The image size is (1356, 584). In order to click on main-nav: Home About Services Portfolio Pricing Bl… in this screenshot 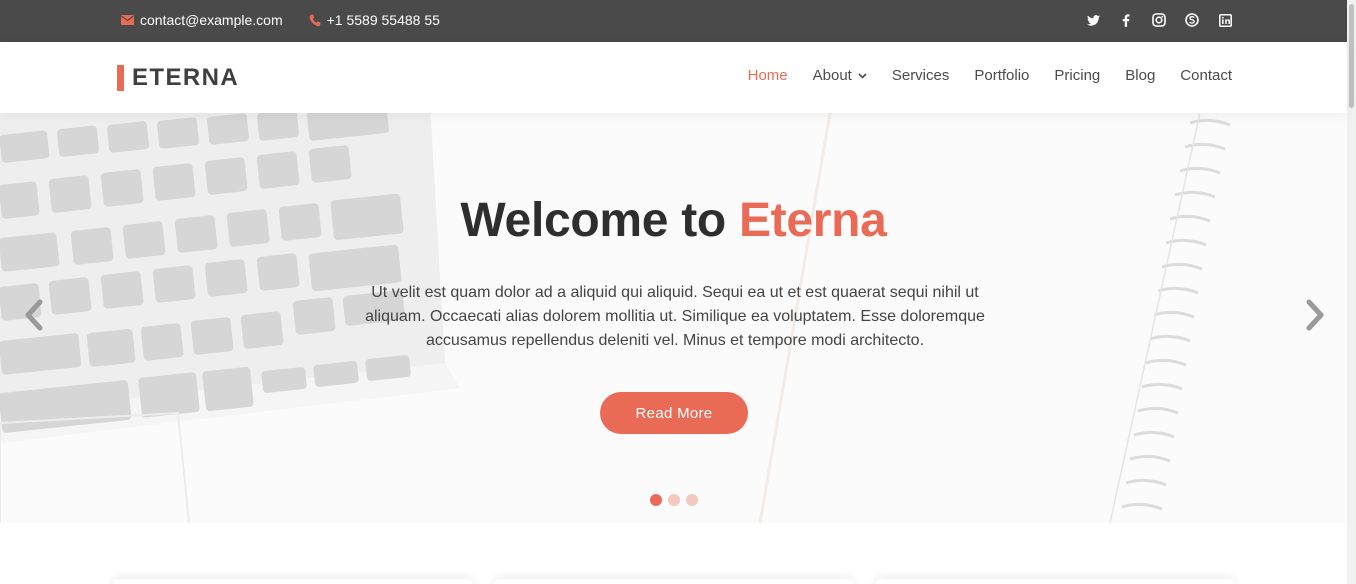, I will do `click(990, 75)`.